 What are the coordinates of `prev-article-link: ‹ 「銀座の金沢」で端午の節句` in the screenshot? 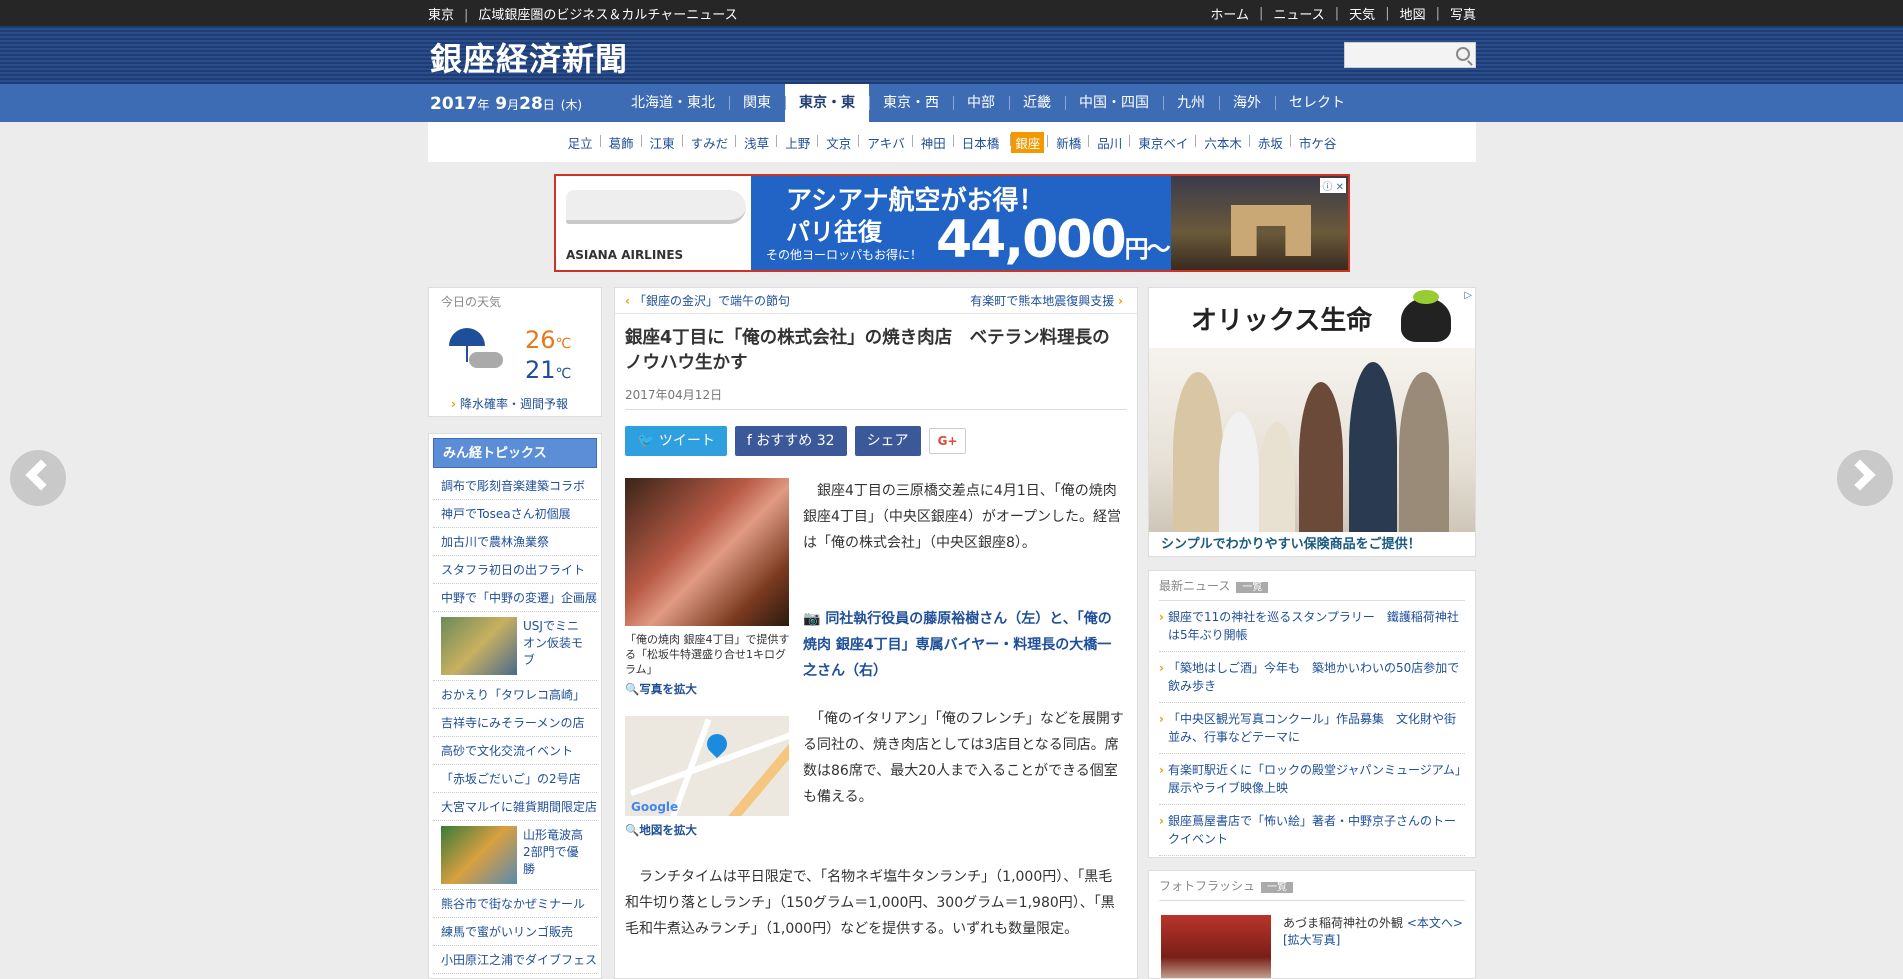 It's located at (707, 300).